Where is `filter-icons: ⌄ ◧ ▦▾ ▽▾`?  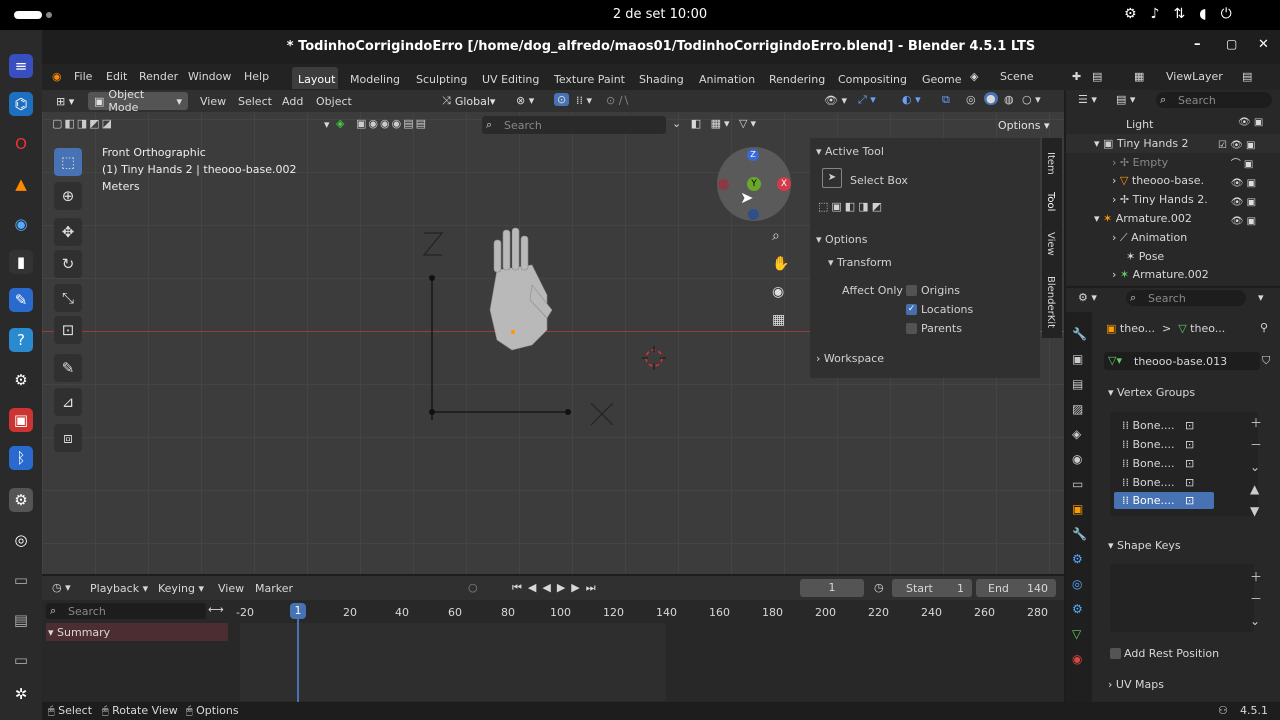 filter-icons: ⌄ ◧ ▦▾ ▽▾ is located at coordinates (715, 123).